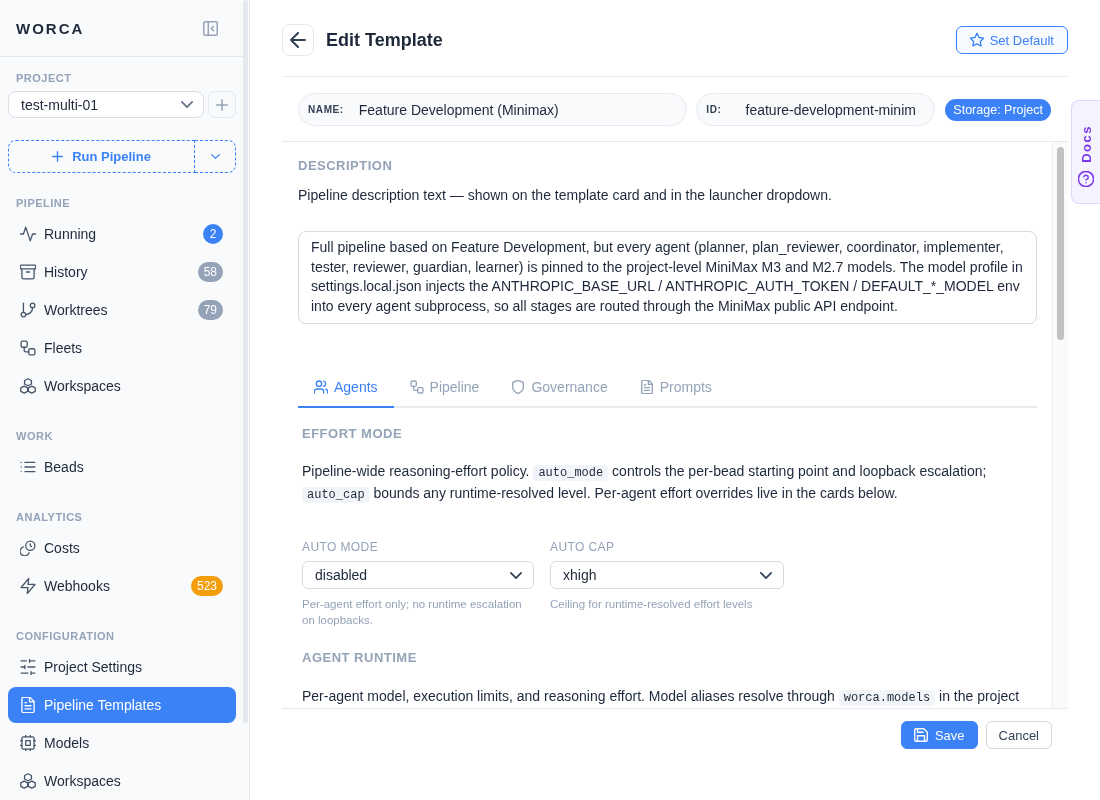 The image size is (1100, 800). What do you see at coordinates (661, 697) in the screenshot?
I see `section-description: Per-agent model, execution limits, and reasoning effort. Model aliases resolve through worca.models in the project` at bounding box center [661, 697].